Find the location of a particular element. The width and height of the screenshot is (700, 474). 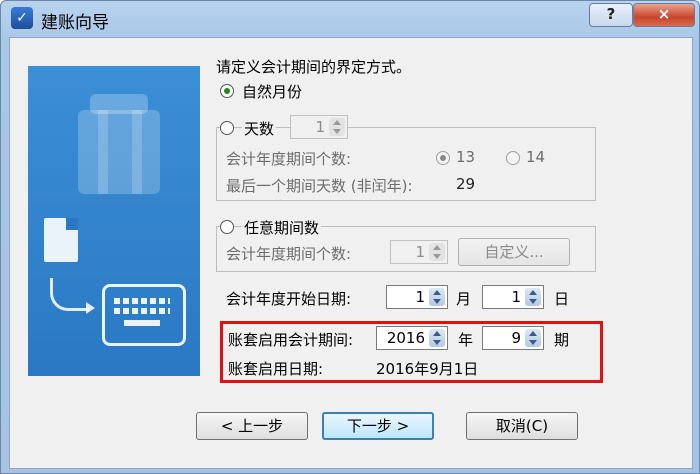

enable-period-value: 9 is located at coordinates (516, 338).